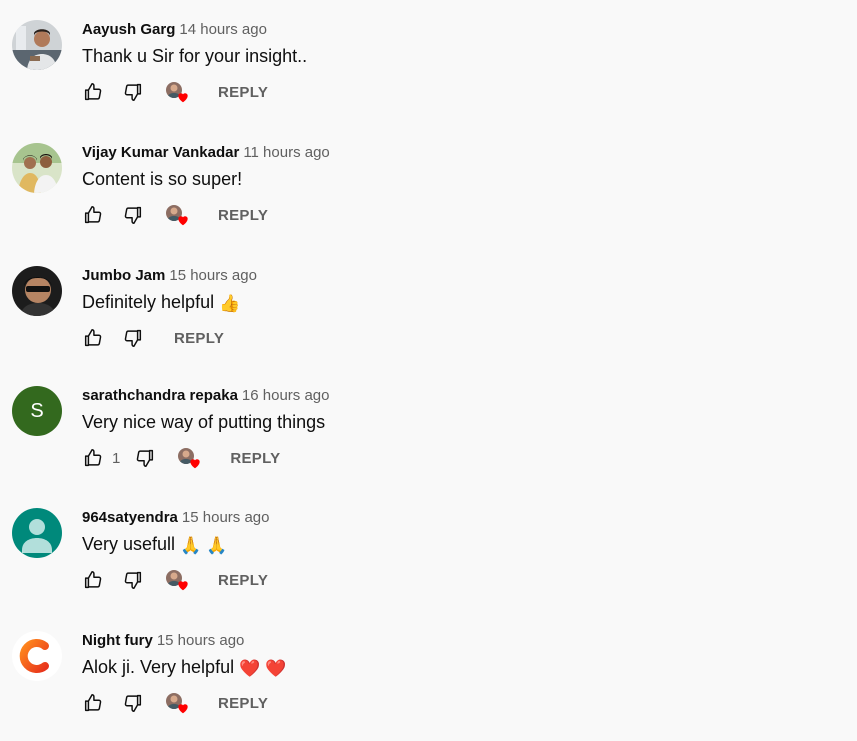 The height and width of the screenshot is (741, 857). Describe the element at coordinates (160, 152) in the screenshot. I see `author-name: Vijay Kumar Vankadar` at that location.